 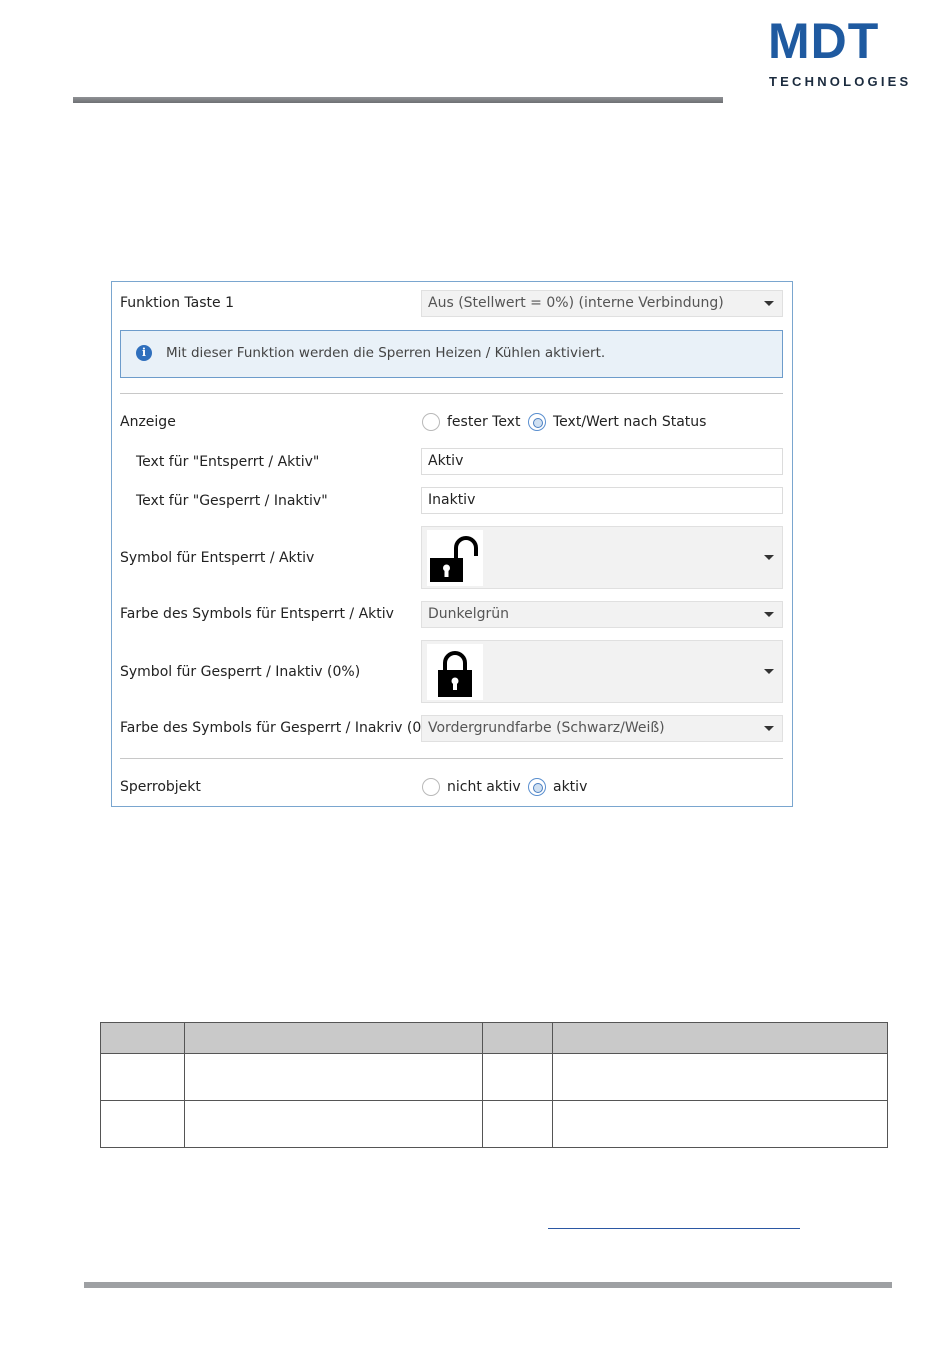 What do you see at coordinates (455, 672) in the screenshot?
I see `locked-padlock-icon` at bounding box center [455, 672].